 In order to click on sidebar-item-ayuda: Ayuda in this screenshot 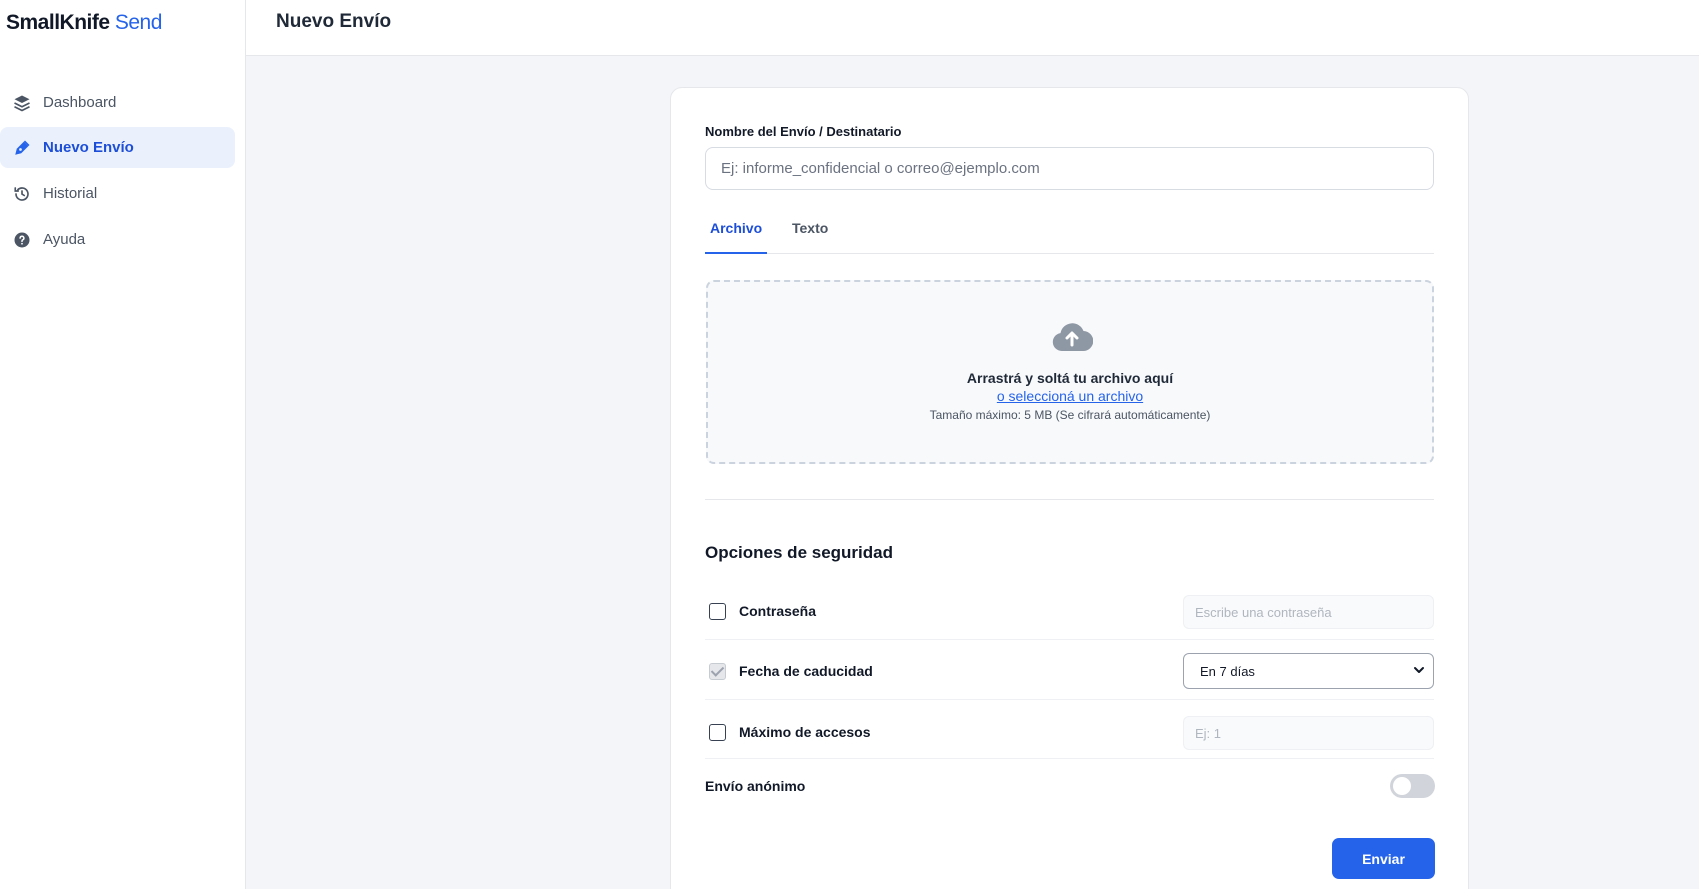, I will do `click(117, 239)`.